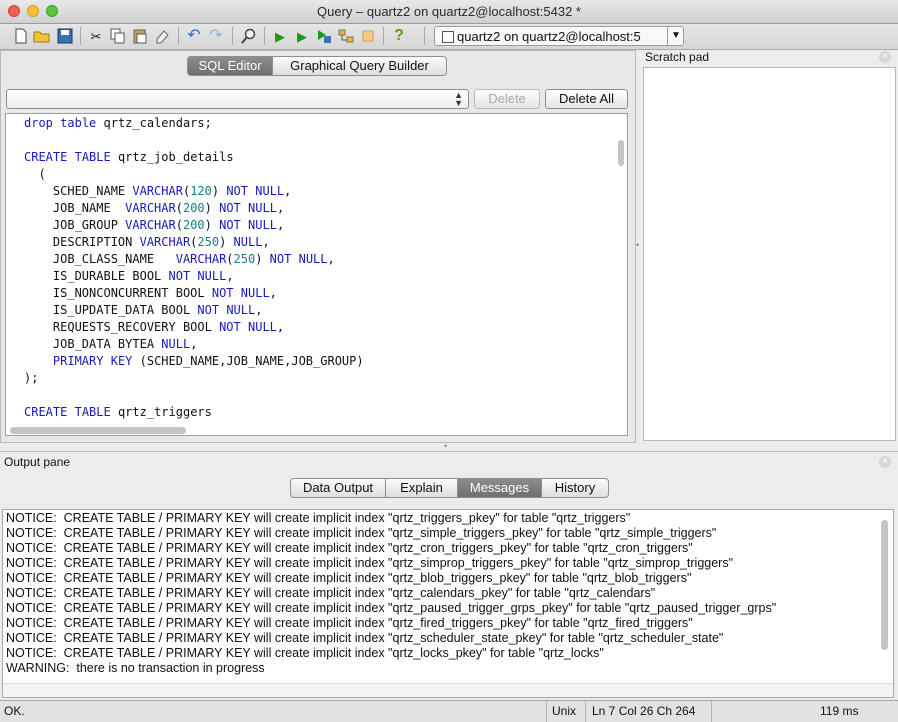 The height and width of the screenshot is (722, 898). What do you see at coordinates (162, 36) in the screenshot?
I see `clear-icon` at bounding box center [162, 36].